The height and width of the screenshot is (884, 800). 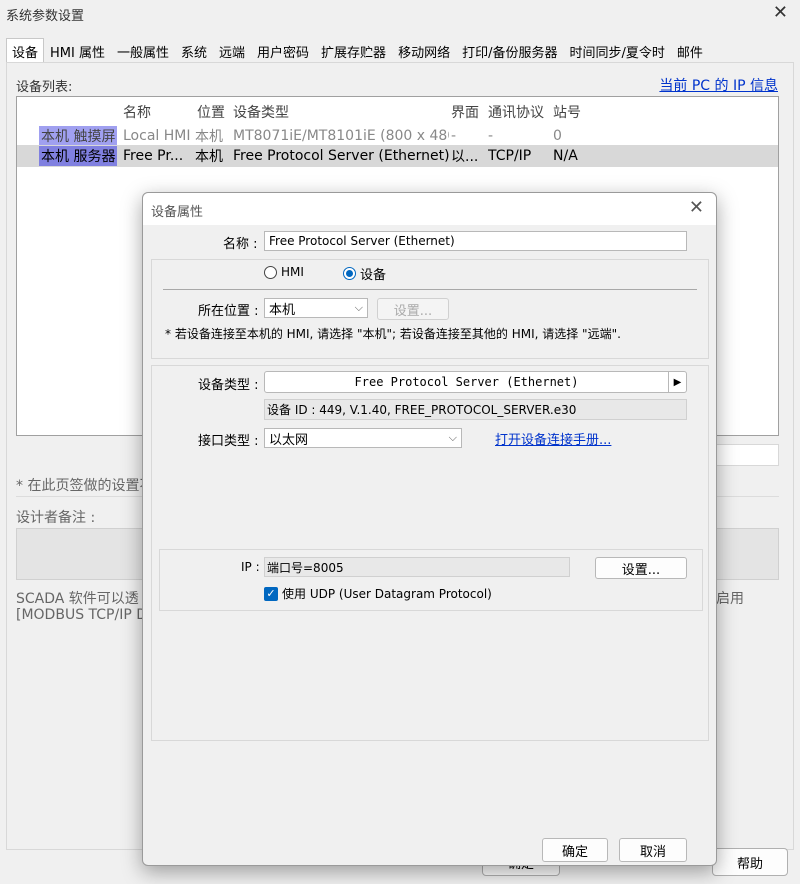 I want to click on tab-print-backup-server: 打印/备份服务器, so click(x=509, y=50).